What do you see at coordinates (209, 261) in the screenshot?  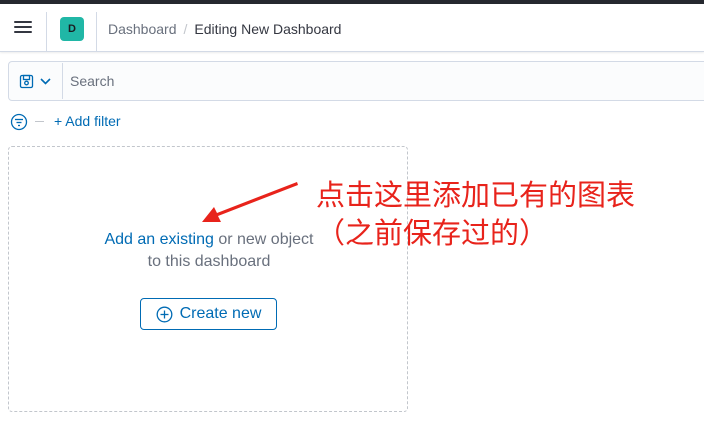 I see `empty-prompt-line2: to this dashboard` at bounding box center [209, 261].